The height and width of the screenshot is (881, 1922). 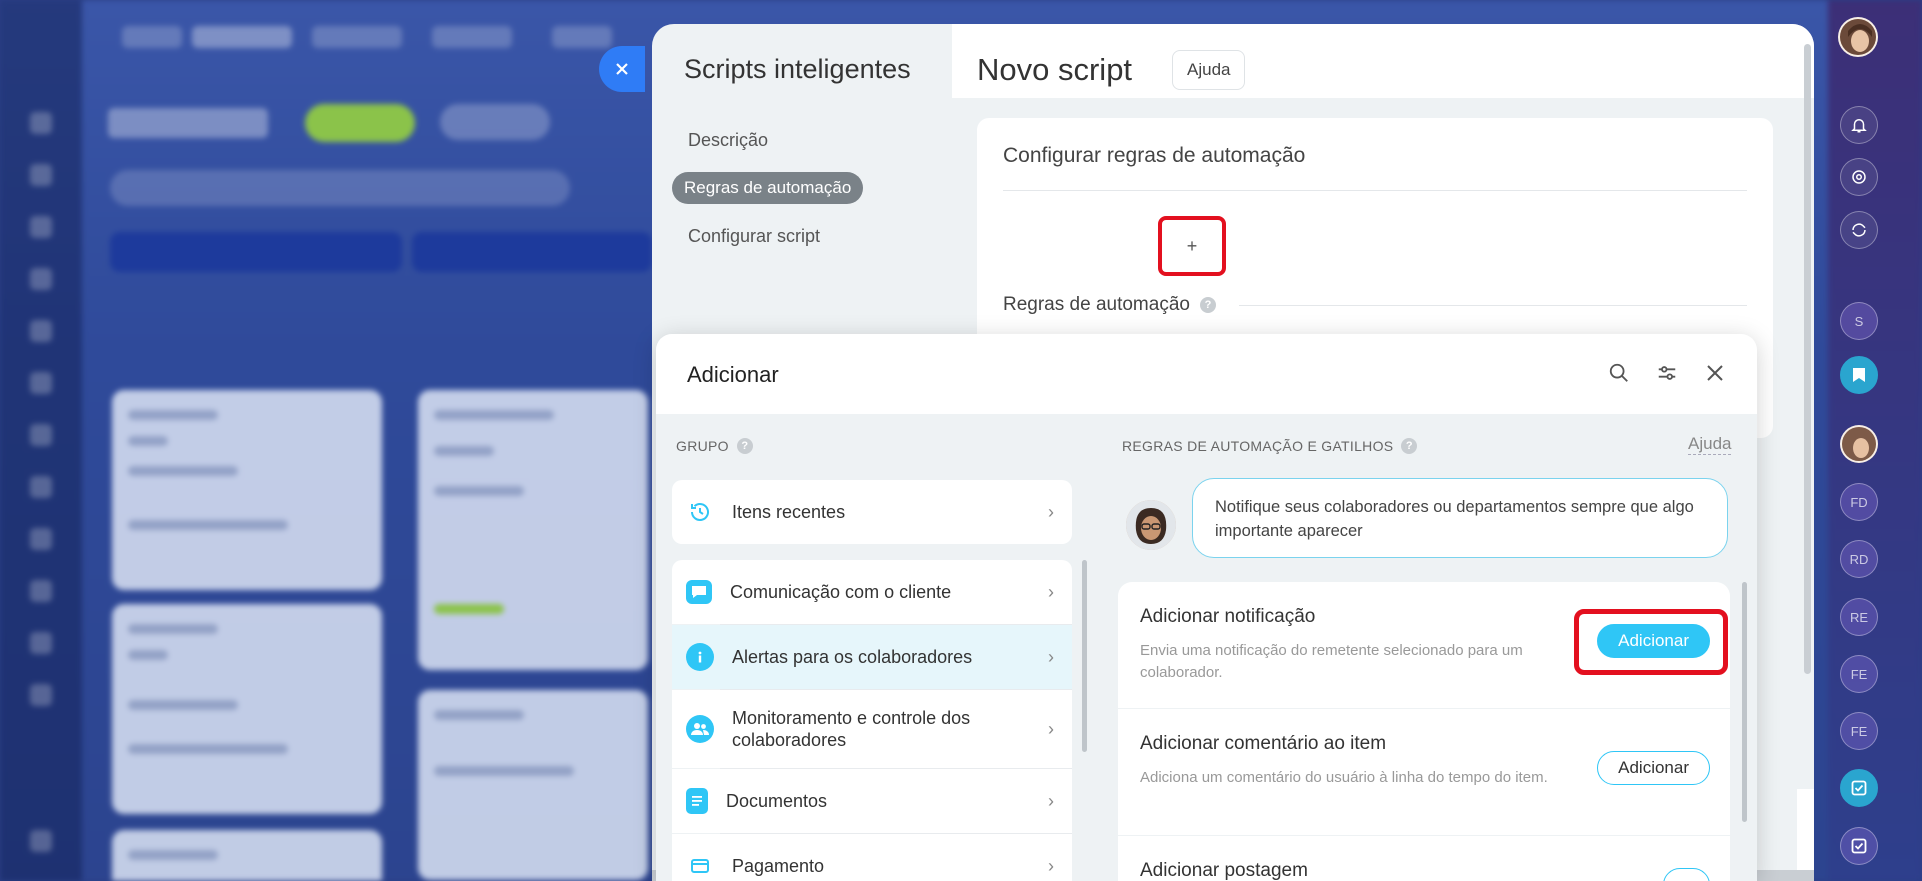 What do you see at coordinates (1859, 177) in the screenshot?
I see `pulse-icon` at bounding box center [1859, 177].